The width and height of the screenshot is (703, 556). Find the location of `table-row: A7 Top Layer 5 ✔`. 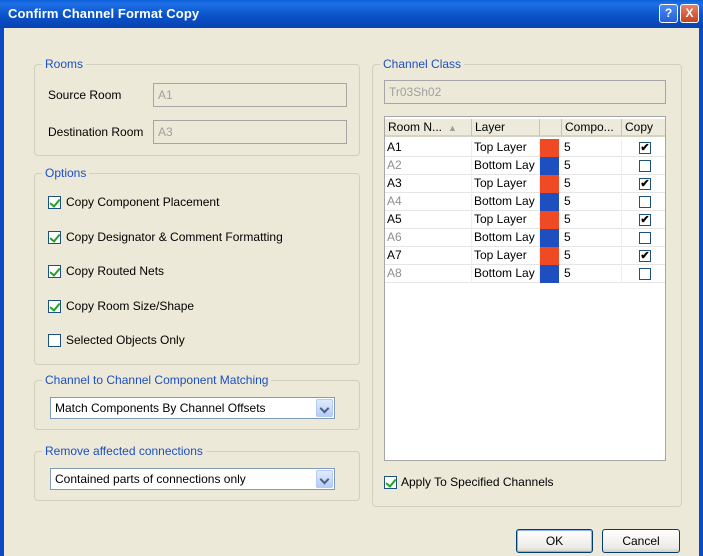

table-row: A7 Top Layer 5 ✔ is located at coordinates (525, 256).